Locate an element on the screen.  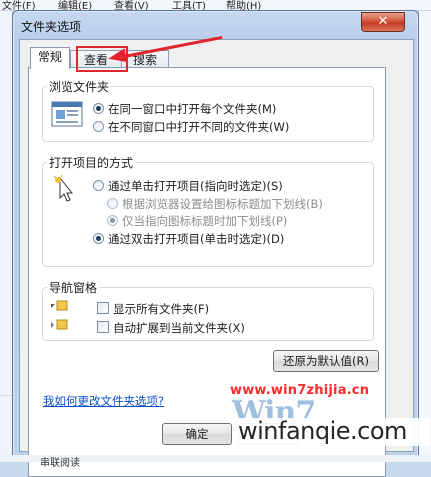
tab-general-label: 常规 is located at coordinates (49, 57).